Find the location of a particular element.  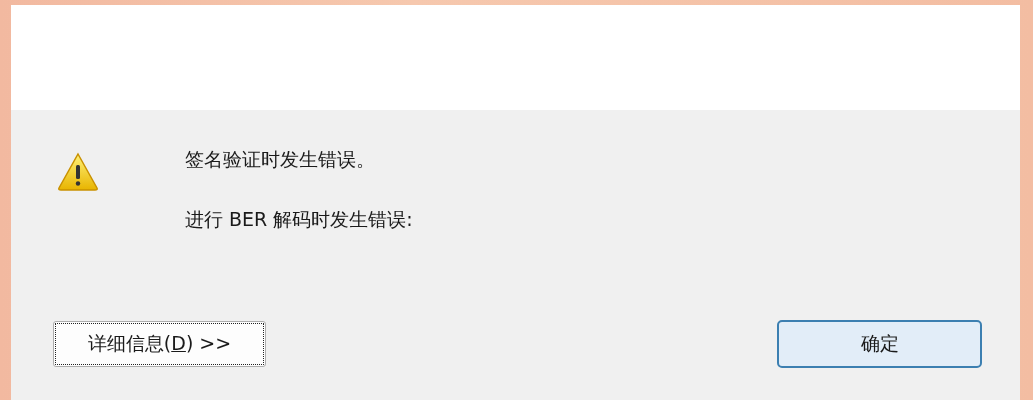

warning-icon is located at coordinates (78, 172).